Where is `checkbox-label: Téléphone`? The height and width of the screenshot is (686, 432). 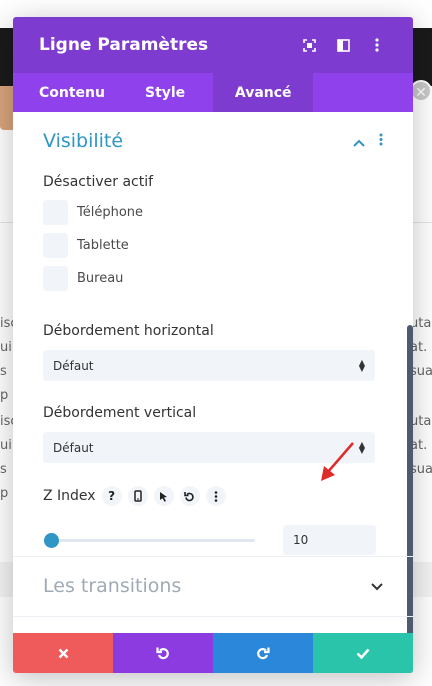 checkbox-label: Téléphone is located at coordinates (110, 212).